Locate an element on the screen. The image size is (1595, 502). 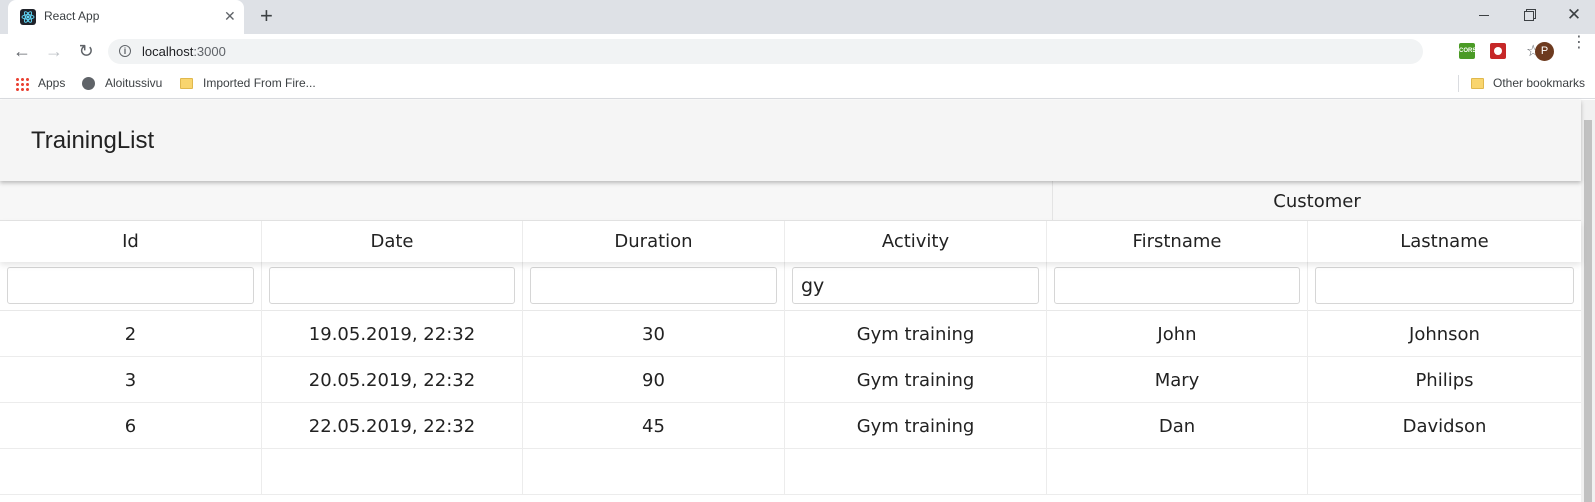
close-window-button: ✕ is located at coordinates (1574, 15).